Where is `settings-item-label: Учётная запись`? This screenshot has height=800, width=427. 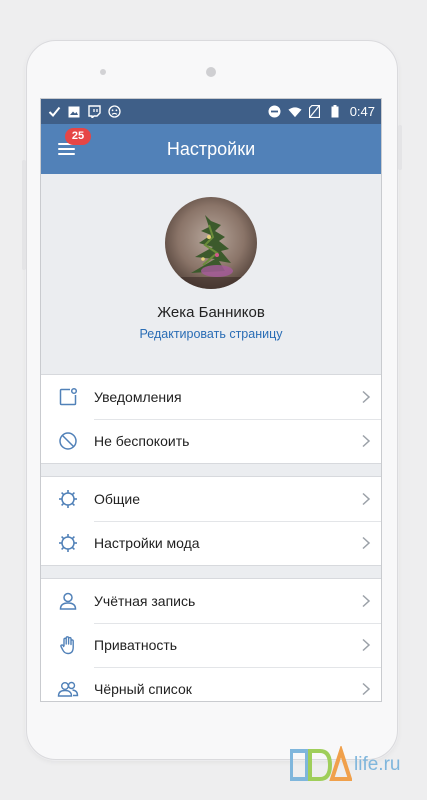
settings-item-label: Учётная запись is located at coordinates (145, 601).